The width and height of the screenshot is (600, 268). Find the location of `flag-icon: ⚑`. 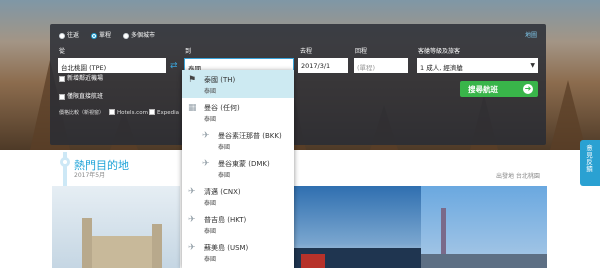

flag-icon: ⚑ is located at coordinates (192, 80).